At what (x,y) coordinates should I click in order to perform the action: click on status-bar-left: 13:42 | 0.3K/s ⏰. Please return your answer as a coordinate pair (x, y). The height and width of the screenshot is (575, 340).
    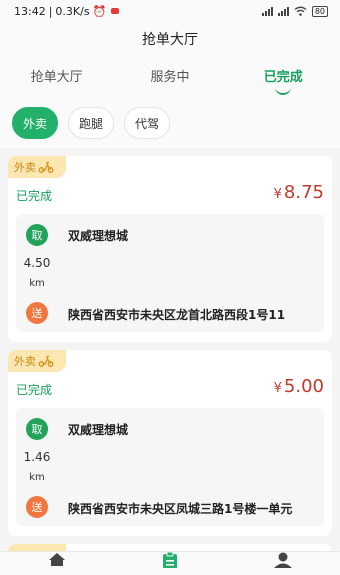
    Looking at the image, I should click on (67, 11).